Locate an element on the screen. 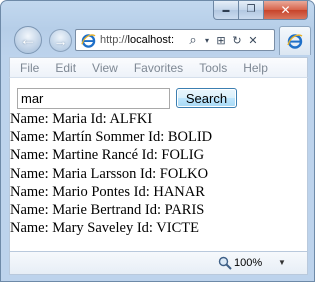  maximize-button: ❐ is located at coordinates (251, 10).